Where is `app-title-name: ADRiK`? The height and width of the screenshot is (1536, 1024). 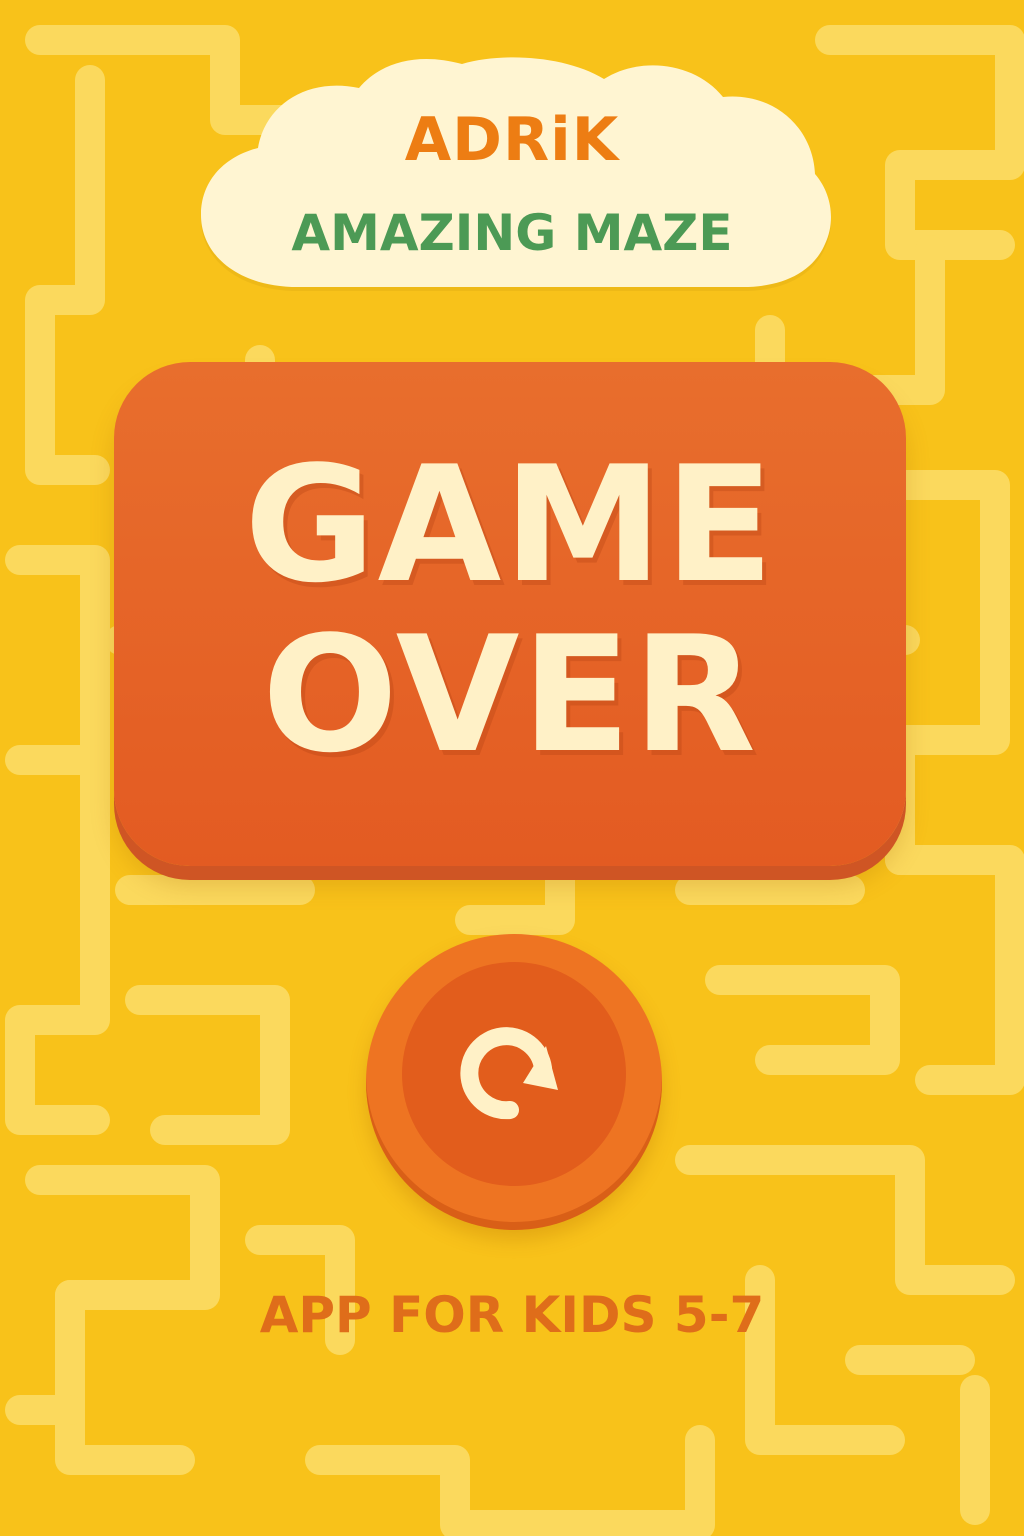 app-title-name: ADRiK is located at coordinates (512, 140).